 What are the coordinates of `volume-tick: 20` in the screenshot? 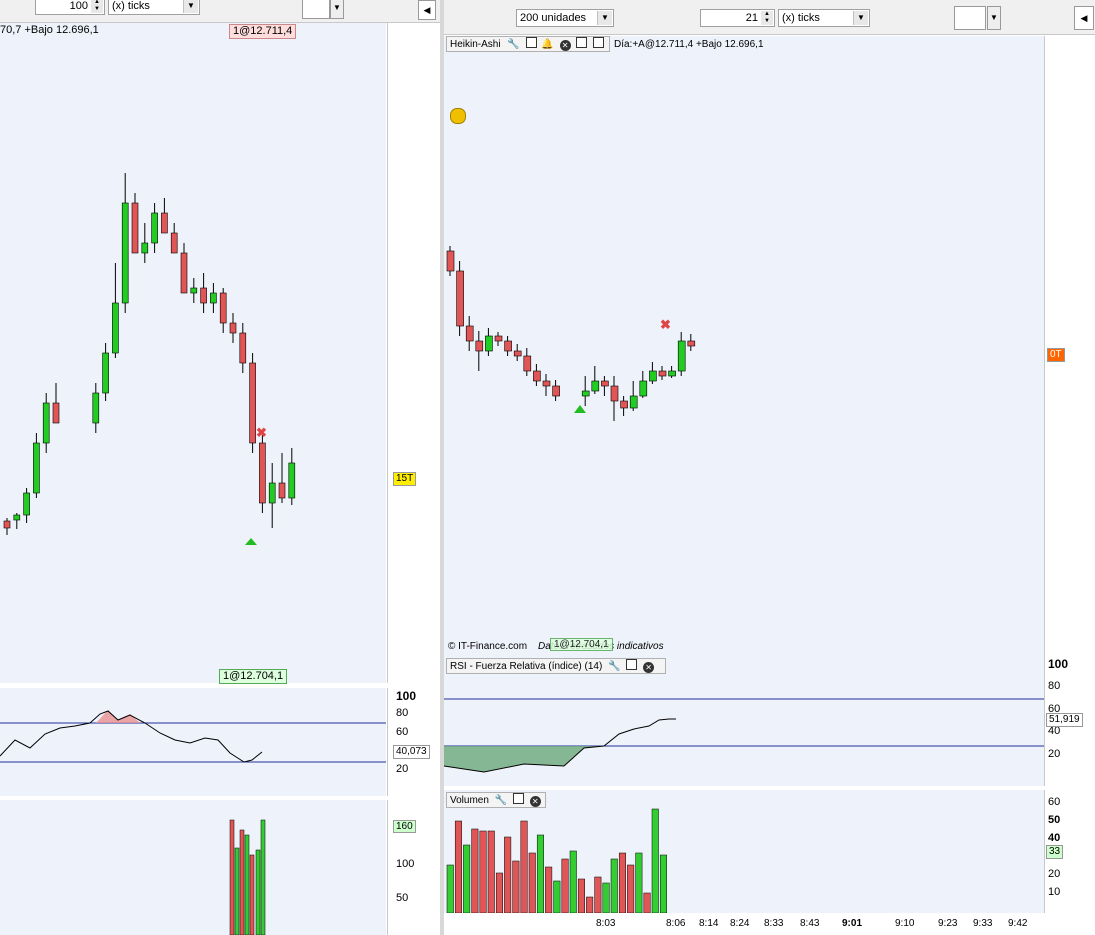 It's located at (1054, 874).